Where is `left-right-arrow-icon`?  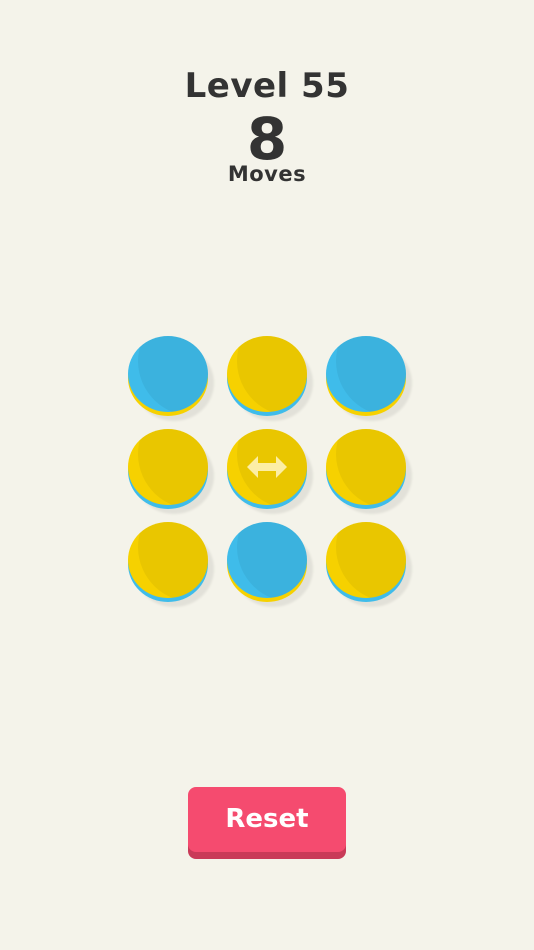 left-right-arrow-icon is located at coordinates (267, 467).